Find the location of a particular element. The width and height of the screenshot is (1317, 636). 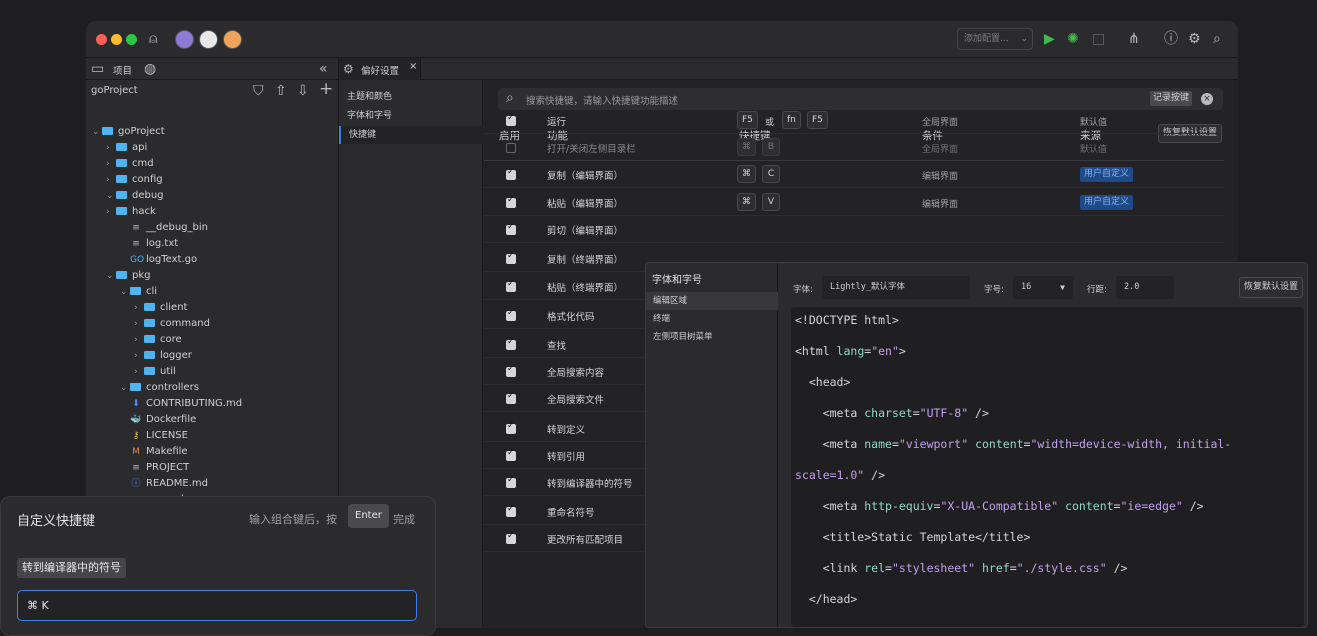

tree-item: ⬇ CONTRIBUTING.md is located at coordinates (164, 404).